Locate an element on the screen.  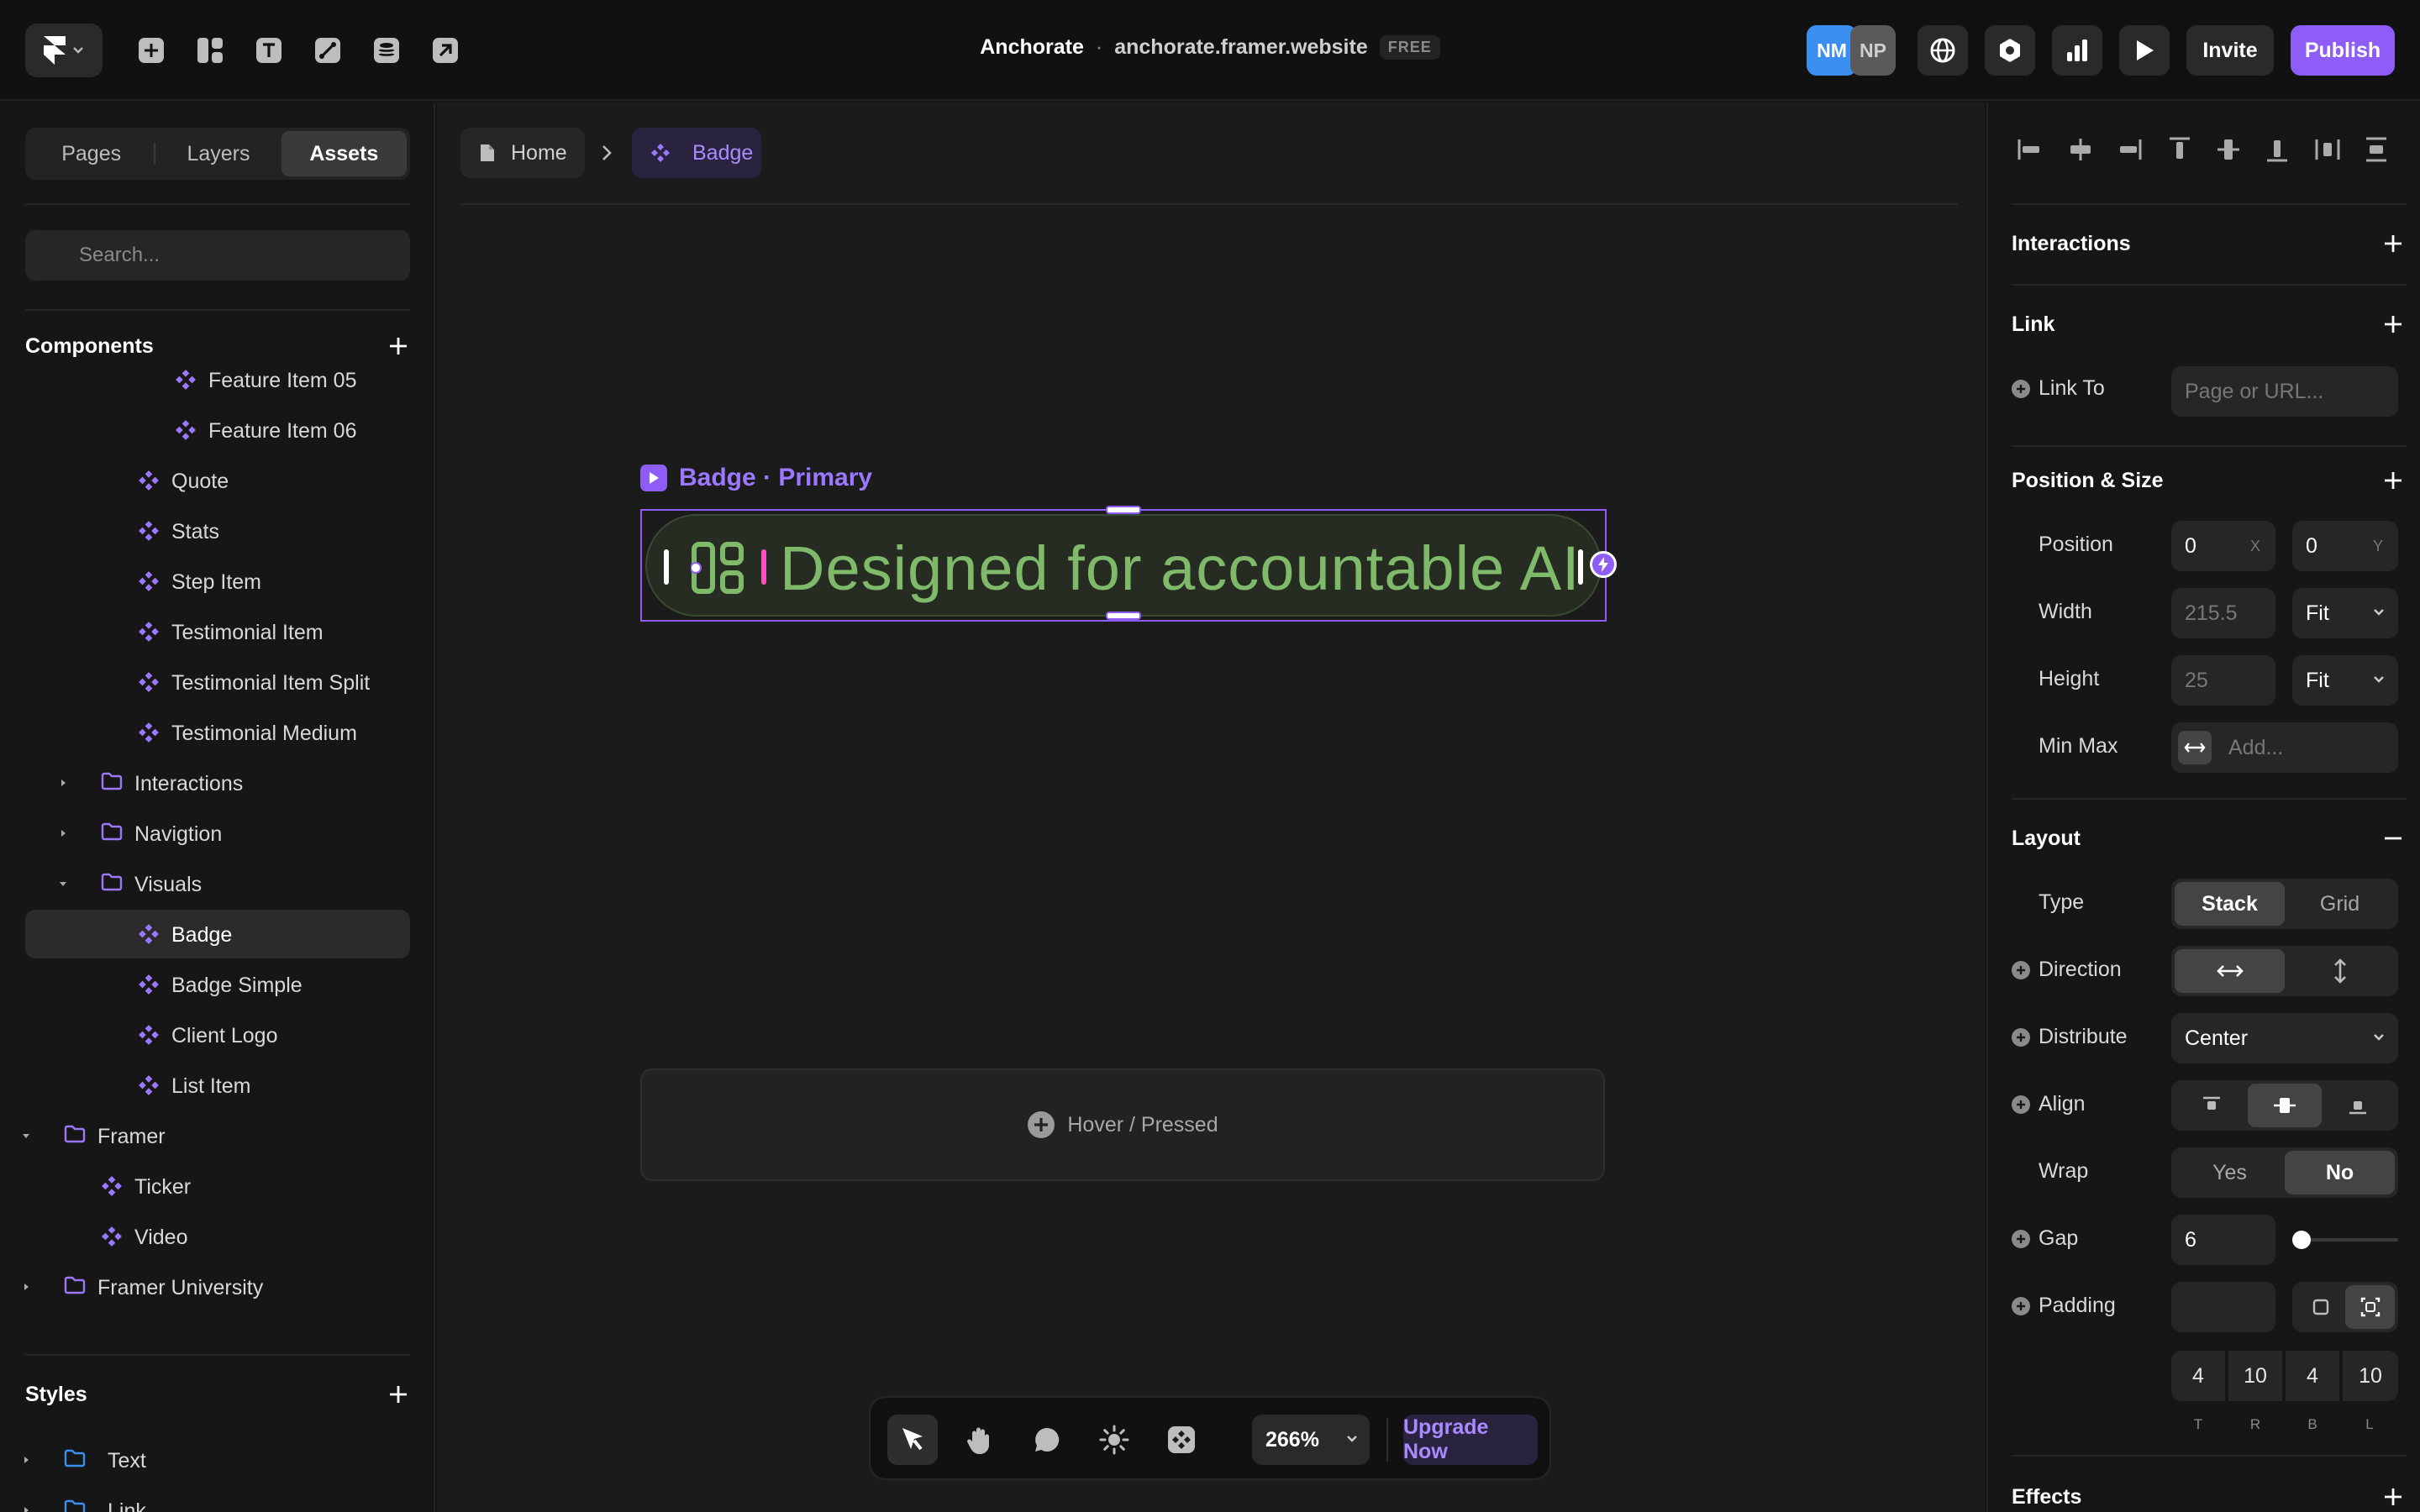
distribute-select: Center is located at coordinates (2284, 1038).